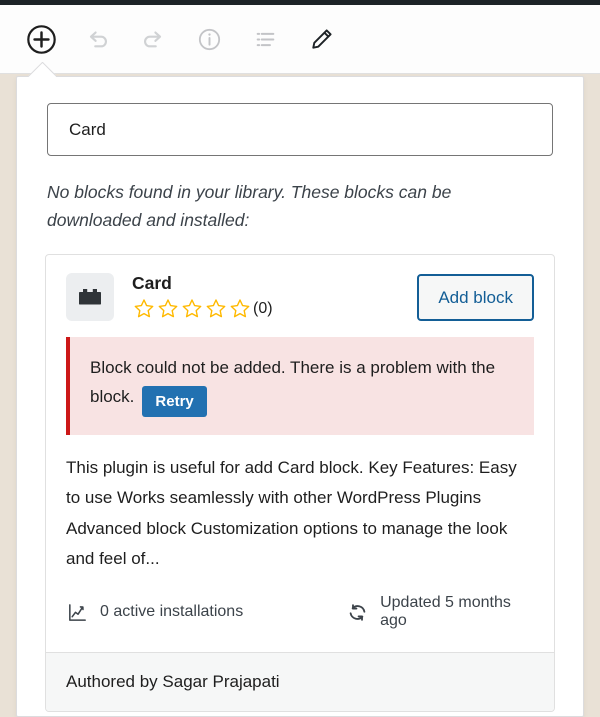 The image size is (600, 717). I want to click on list-view-icon, so click(265, 39).